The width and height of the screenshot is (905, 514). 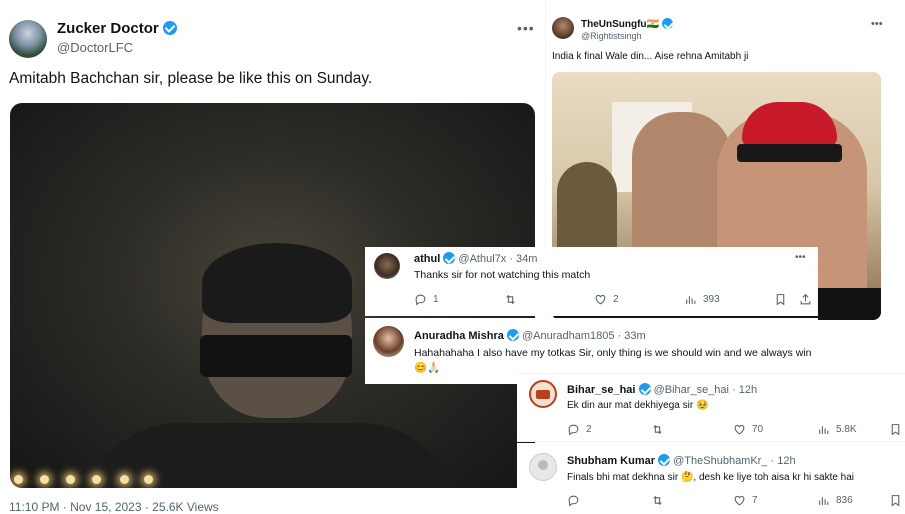 I want to click on reply-header: Anuradha Mishra @Anuradham1805 · 33m, so click(x=530, y=335).